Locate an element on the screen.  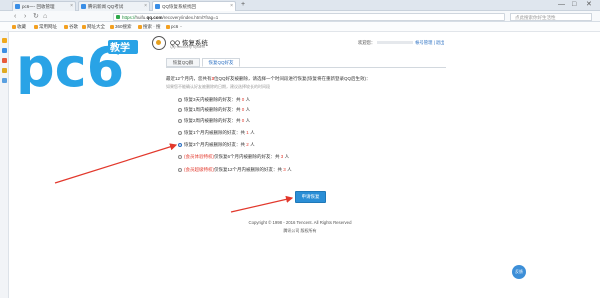
qq-logo-icon is located at coordinates (159, 43).